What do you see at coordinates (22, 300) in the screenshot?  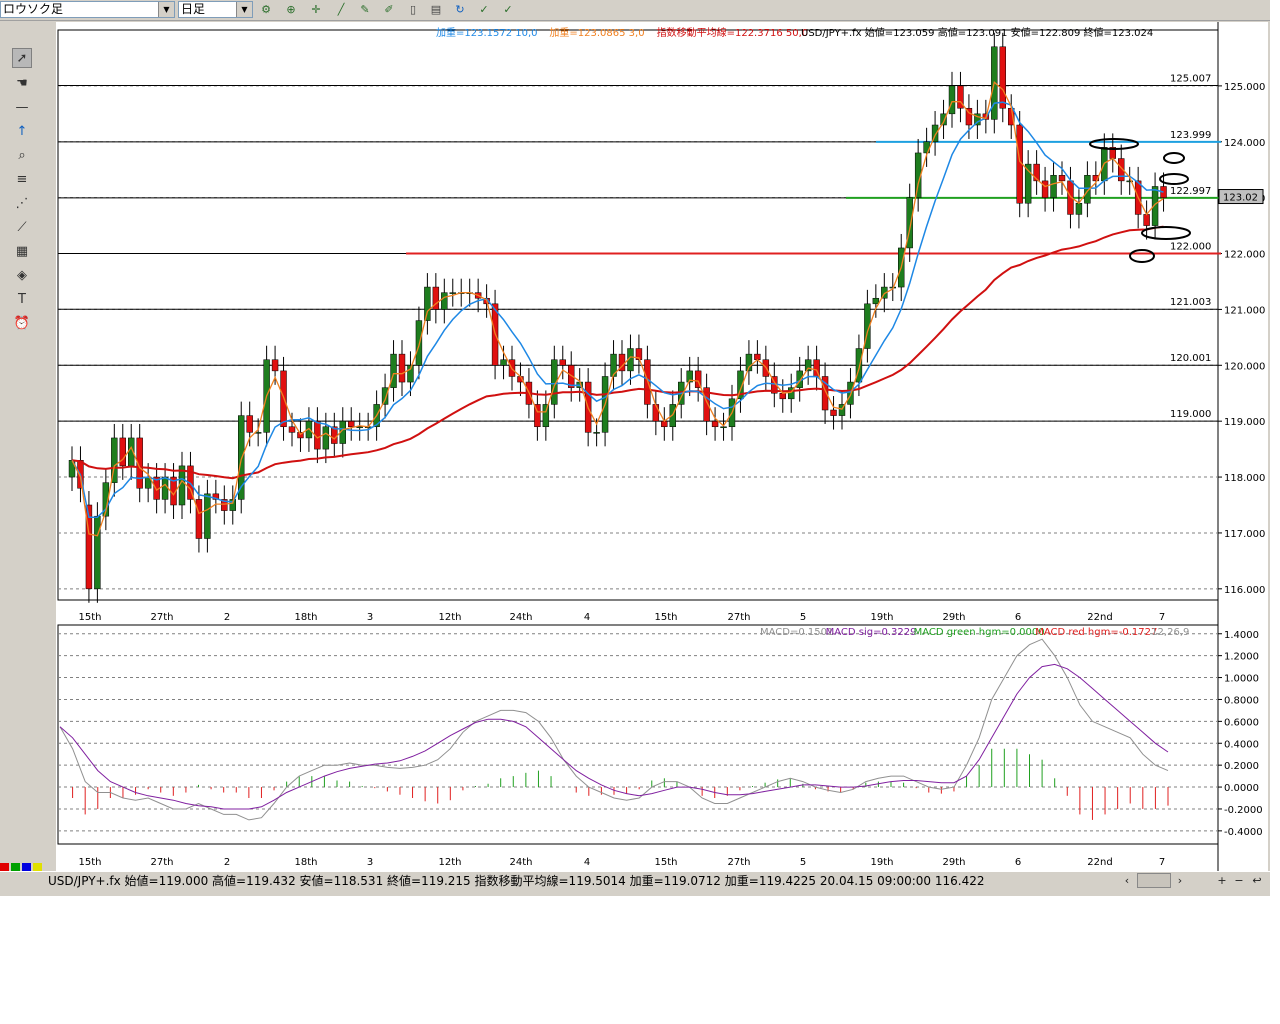 I see `text-icon: T` at bounding box center [22, 300].